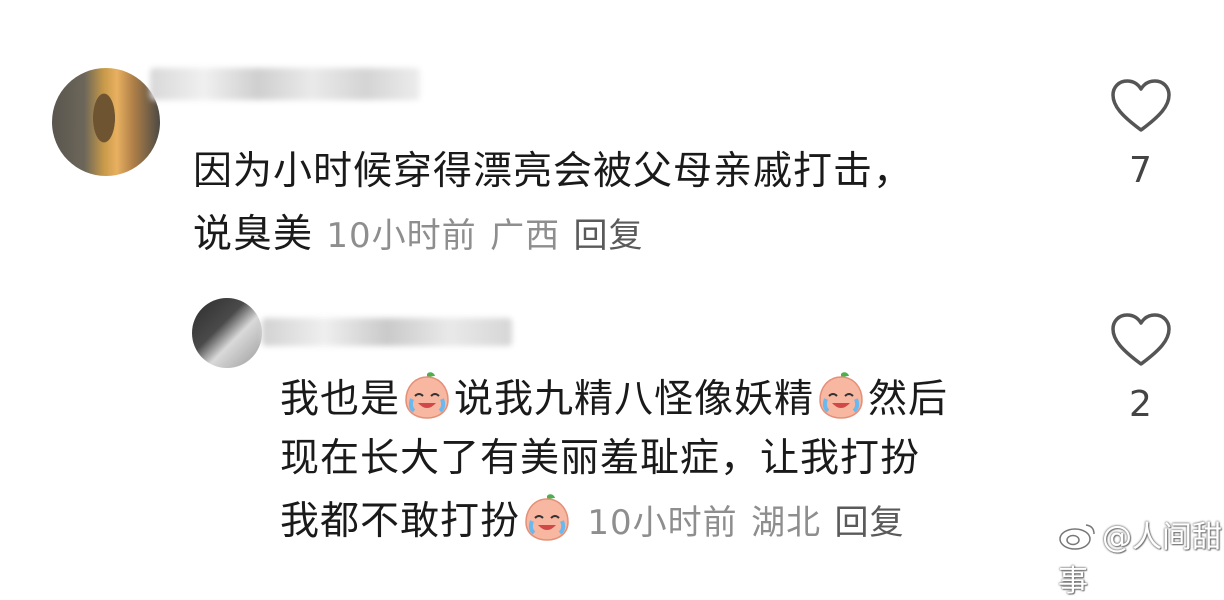  What do you see at coordinates (600, 458) in the screenshot?
I see `comment-text-line2: 现在长大了有美丽羞耻症，让我打扮` at bounding box center [600, 458].